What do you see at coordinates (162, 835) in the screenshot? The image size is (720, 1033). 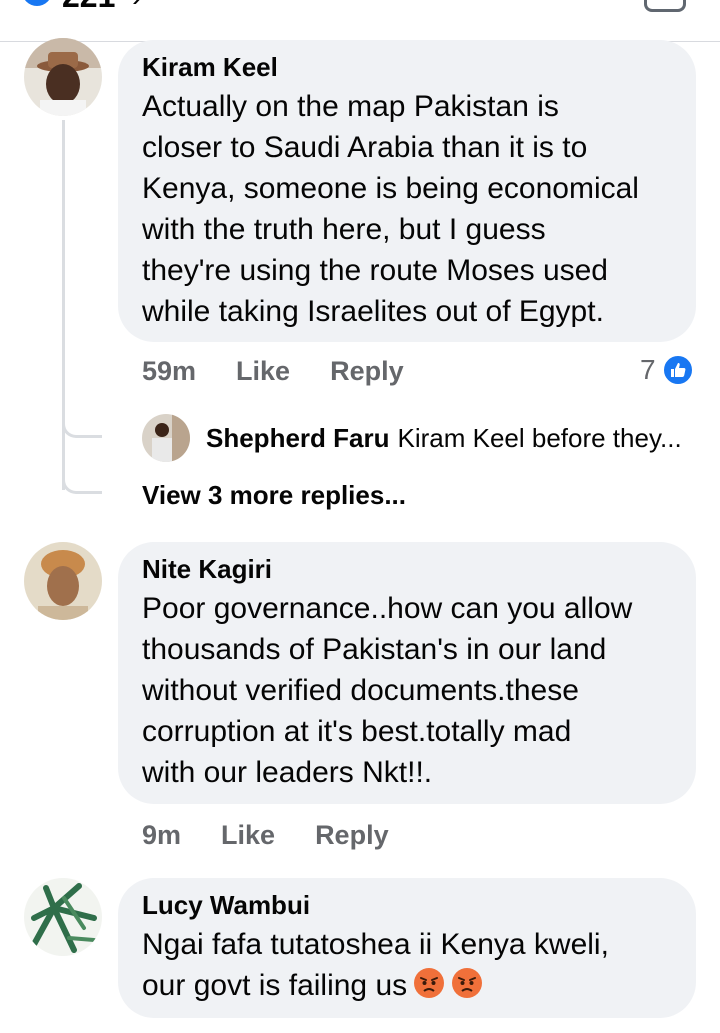 I see `comment-time: 9m` at bounding box center [162, 835].